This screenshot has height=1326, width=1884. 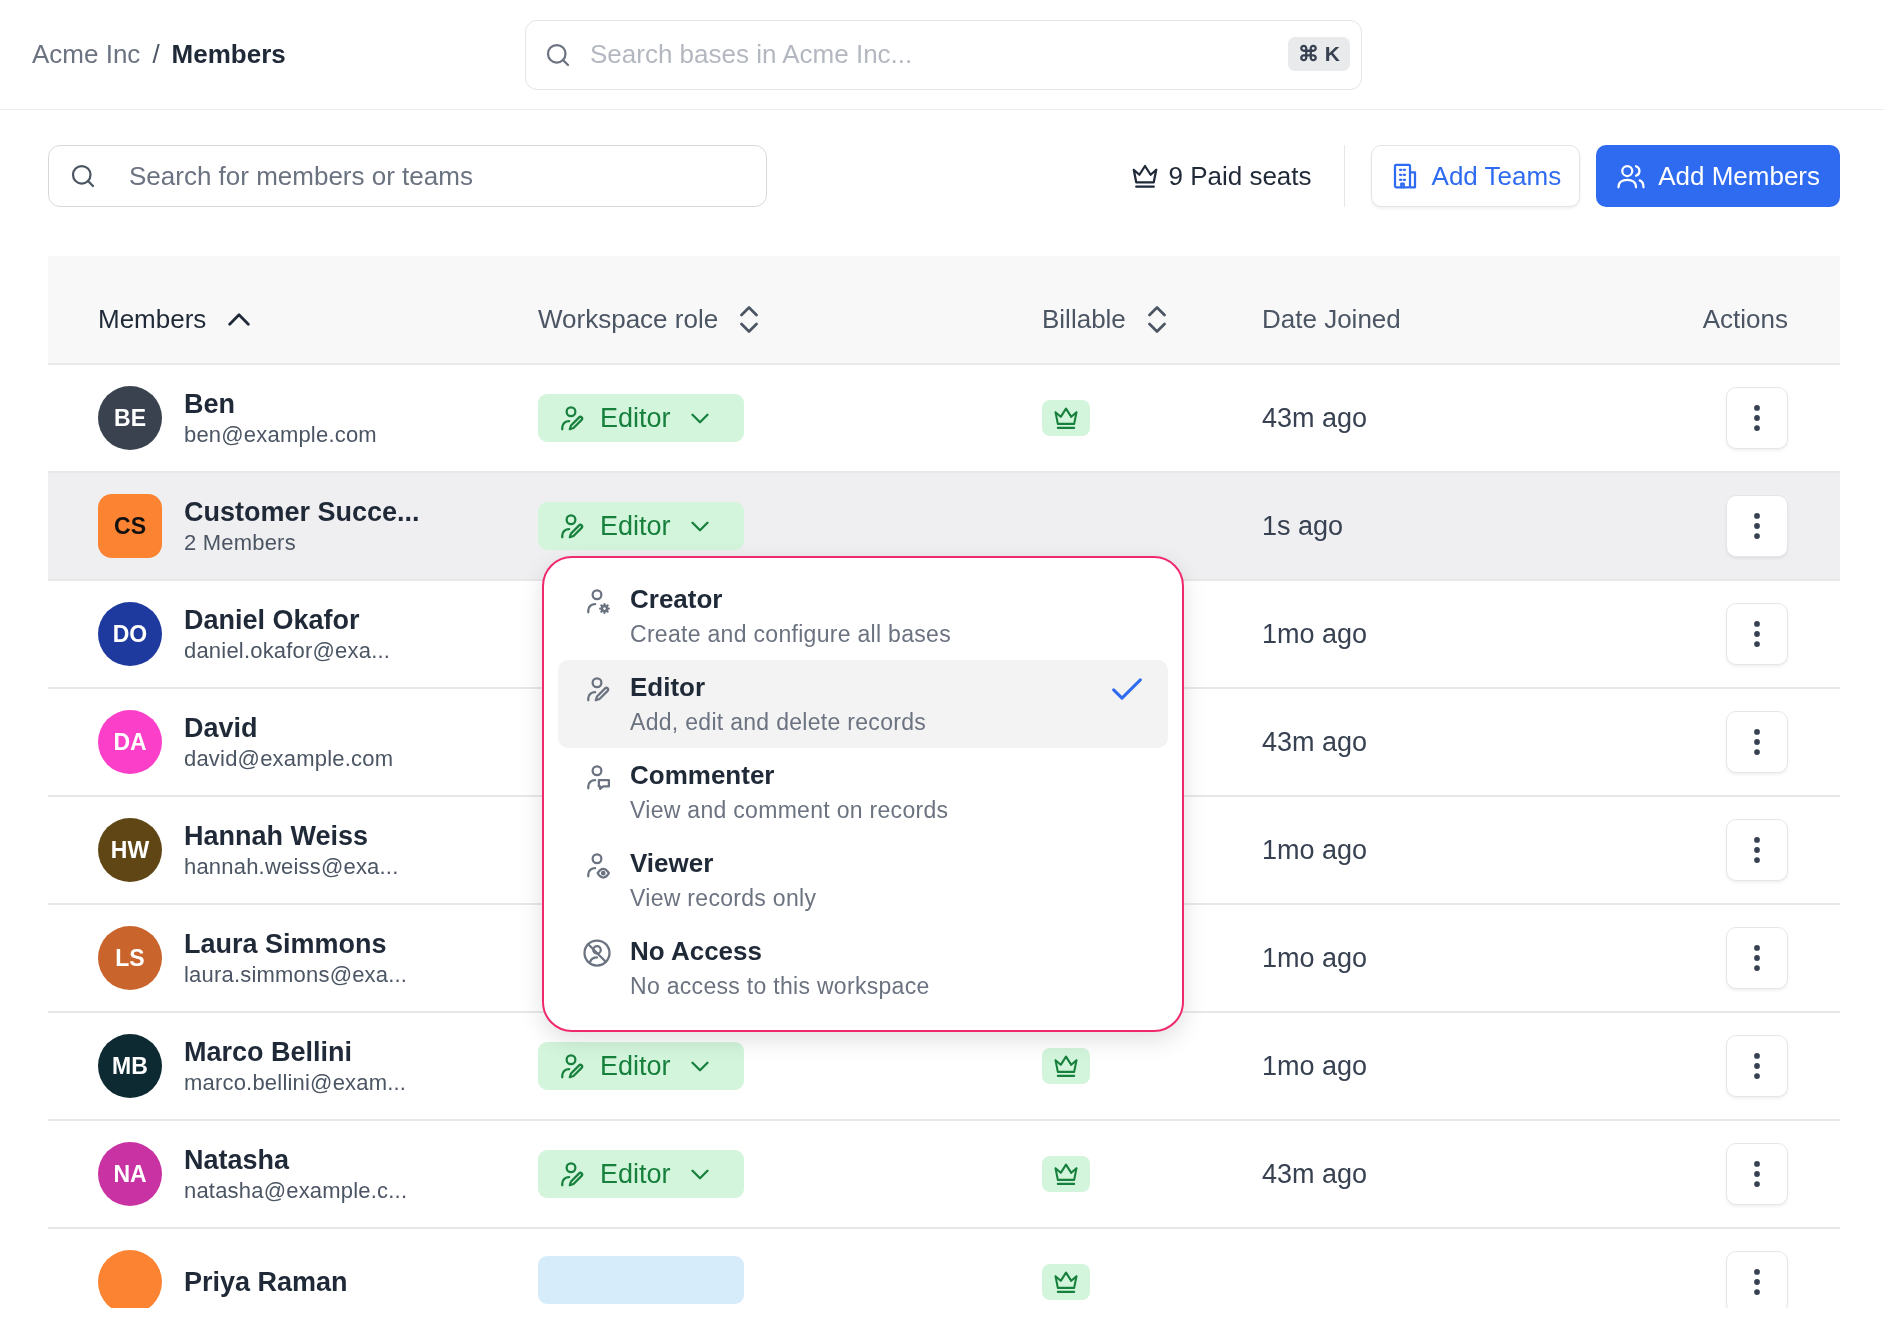 I want to click on member-detail: david@example.com, so click(x=289, y=758).